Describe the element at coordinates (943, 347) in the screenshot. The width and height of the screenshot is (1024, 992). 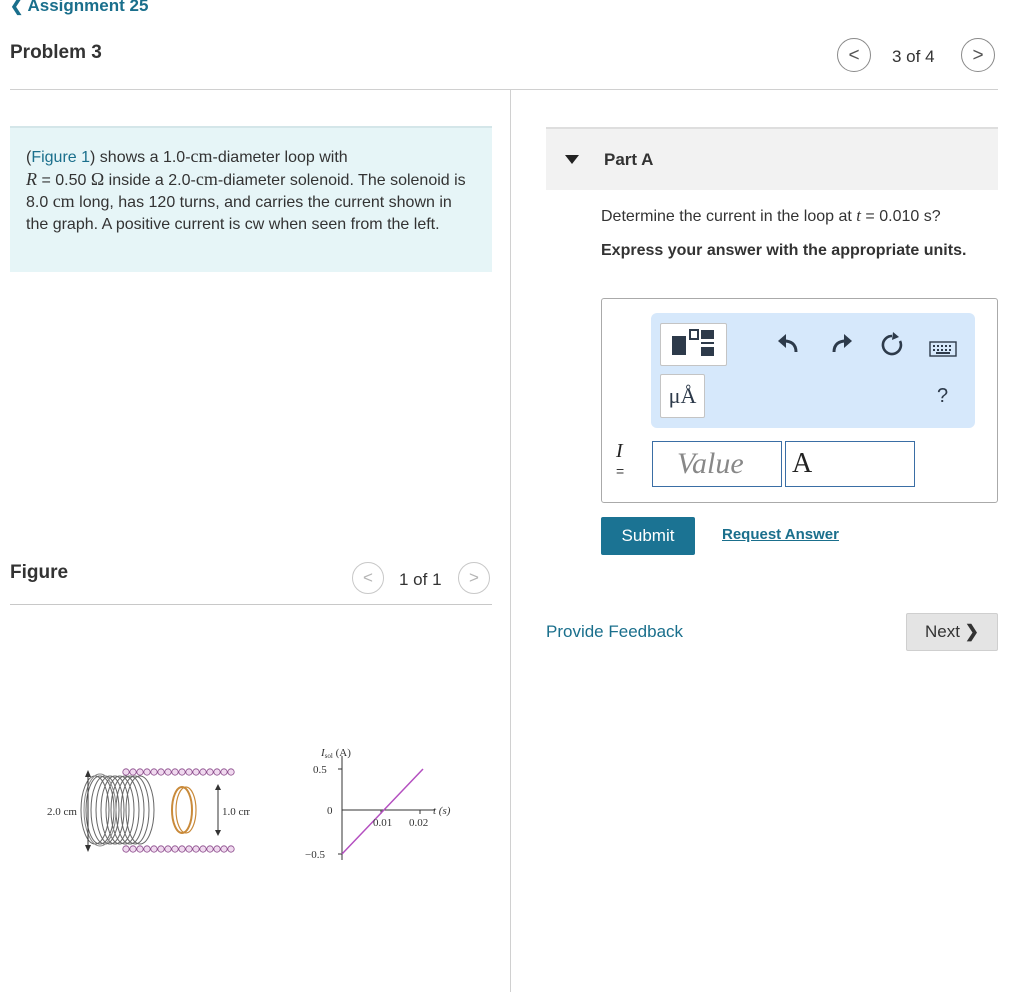
I see `keyboard-icon` at that location.